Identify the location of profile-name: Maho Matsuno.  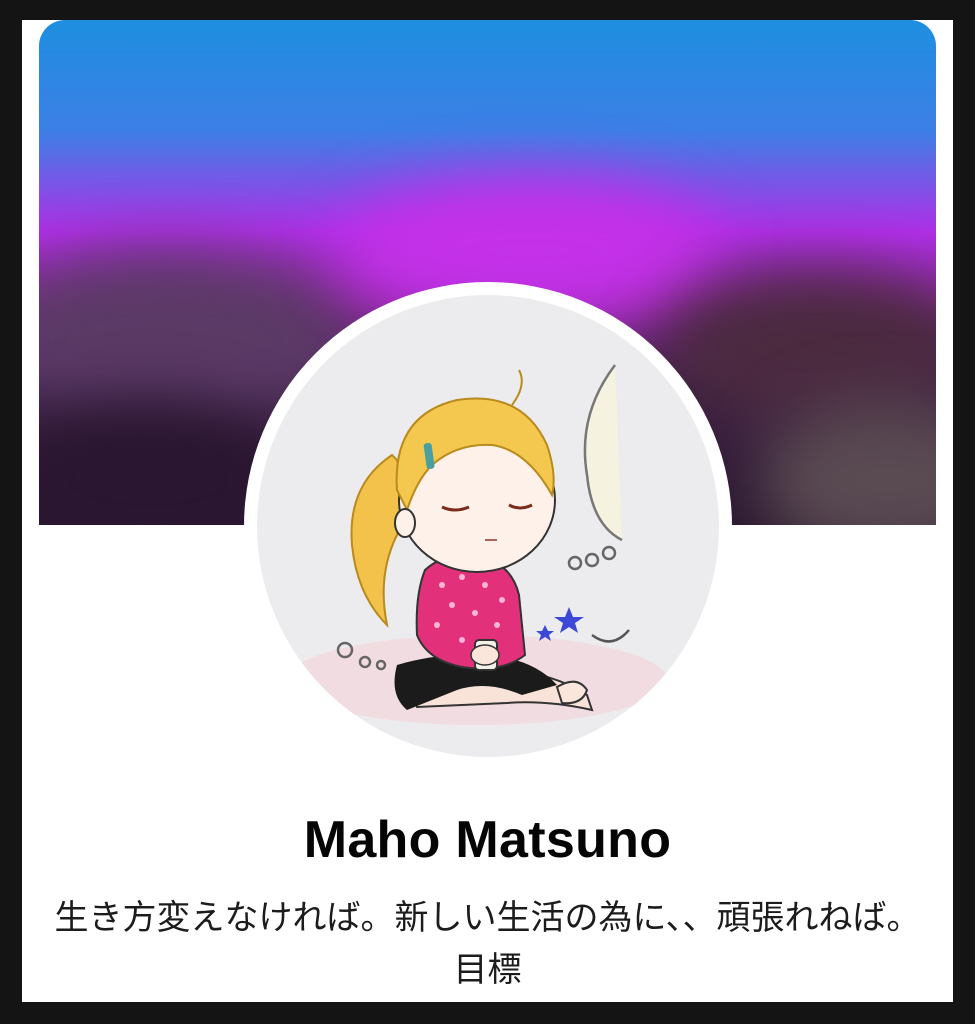
(487, 840).